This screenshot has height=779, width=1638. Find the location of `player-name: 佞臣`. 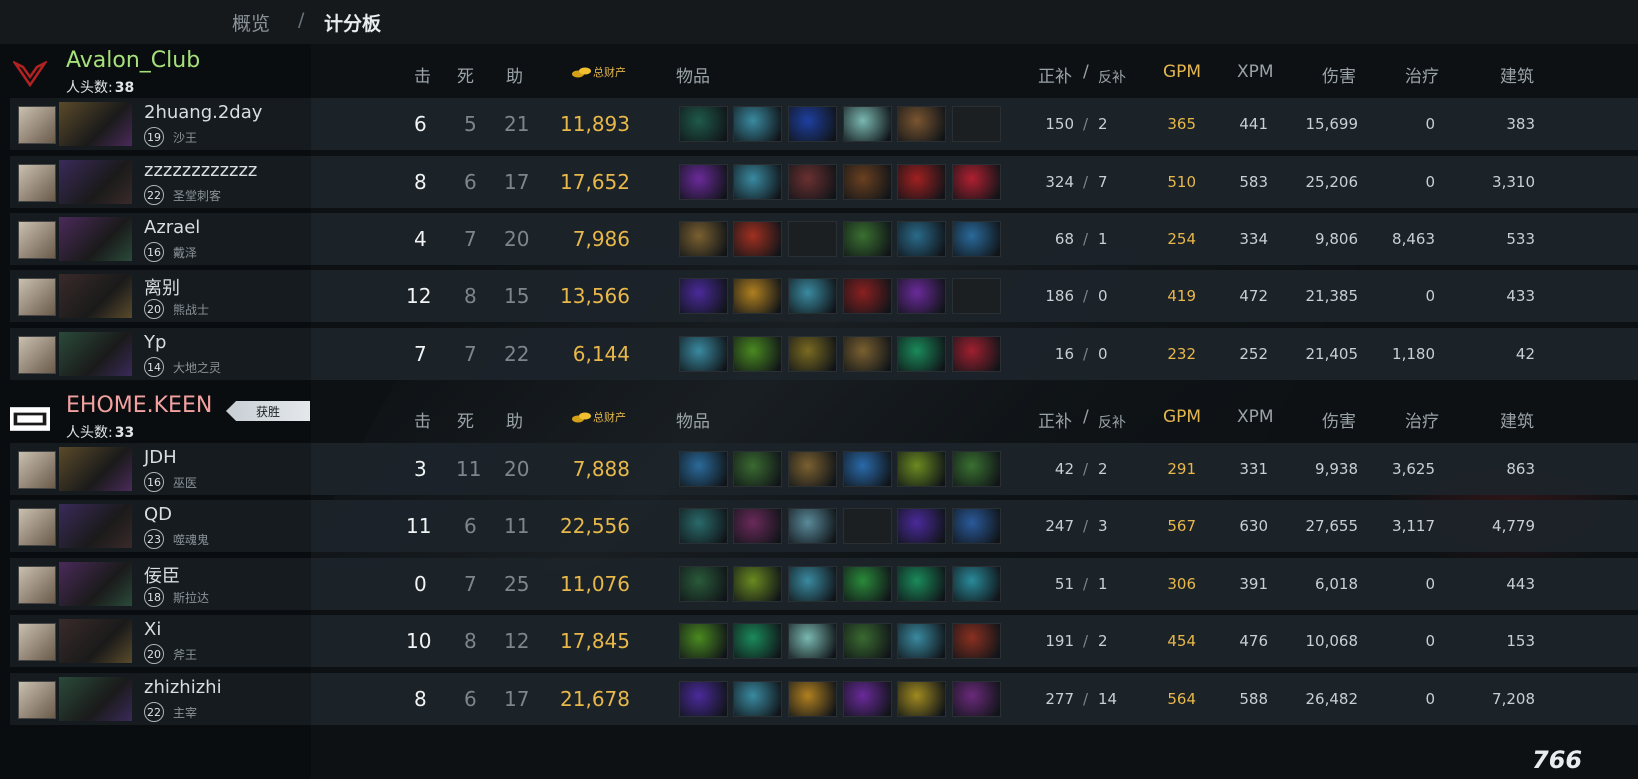

player-name: 佞臣 is located at coordinates (162, 575).